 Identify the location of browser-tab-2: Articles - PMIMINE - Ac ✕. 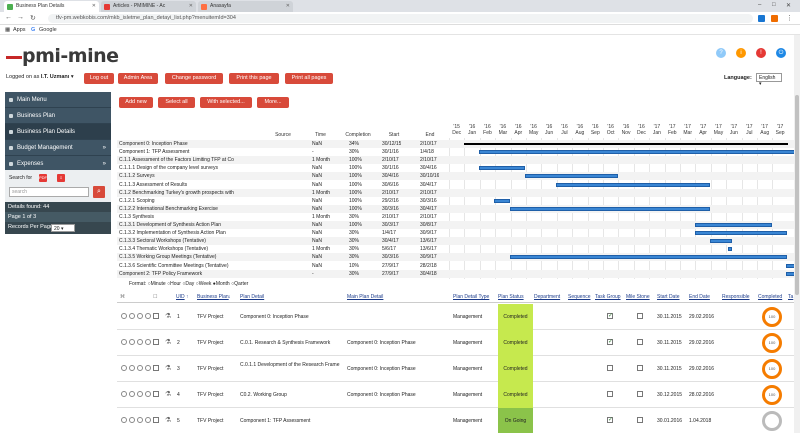
(148, 6).